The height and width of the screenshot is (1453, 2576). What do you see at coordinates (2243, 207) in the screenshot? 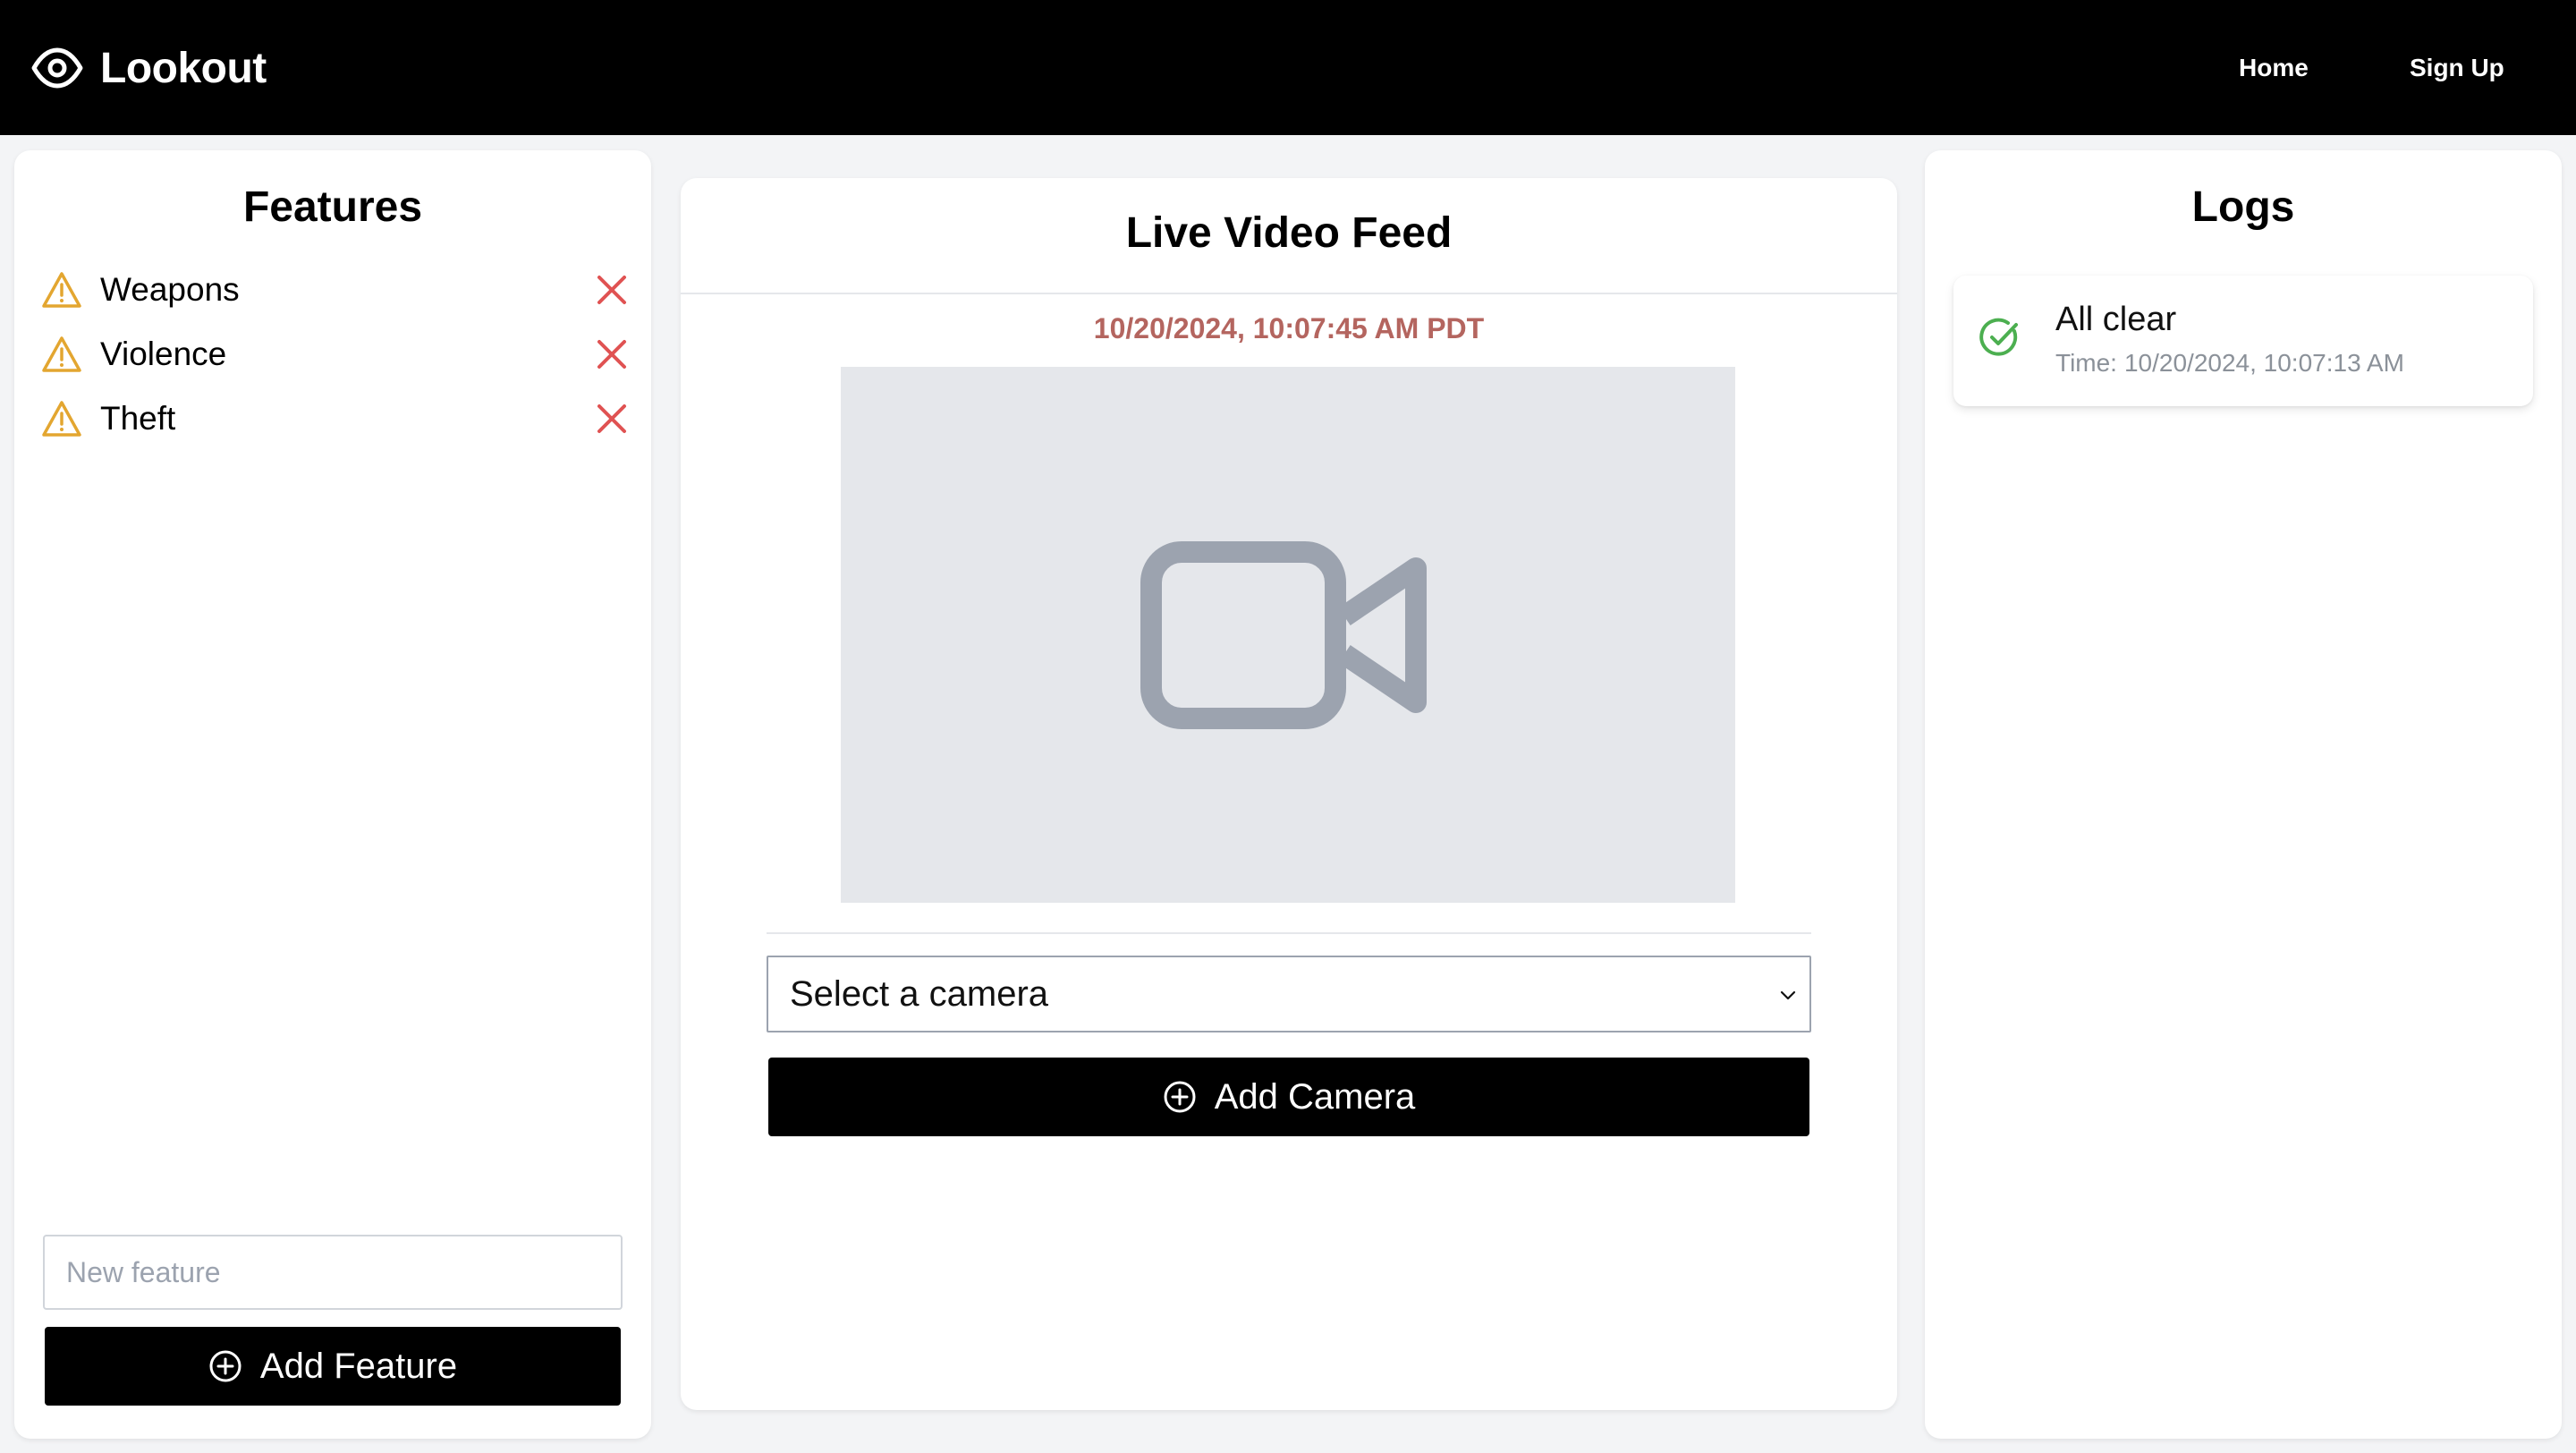
I see `logs-title: Logs` at bounding box center [2243, 207].